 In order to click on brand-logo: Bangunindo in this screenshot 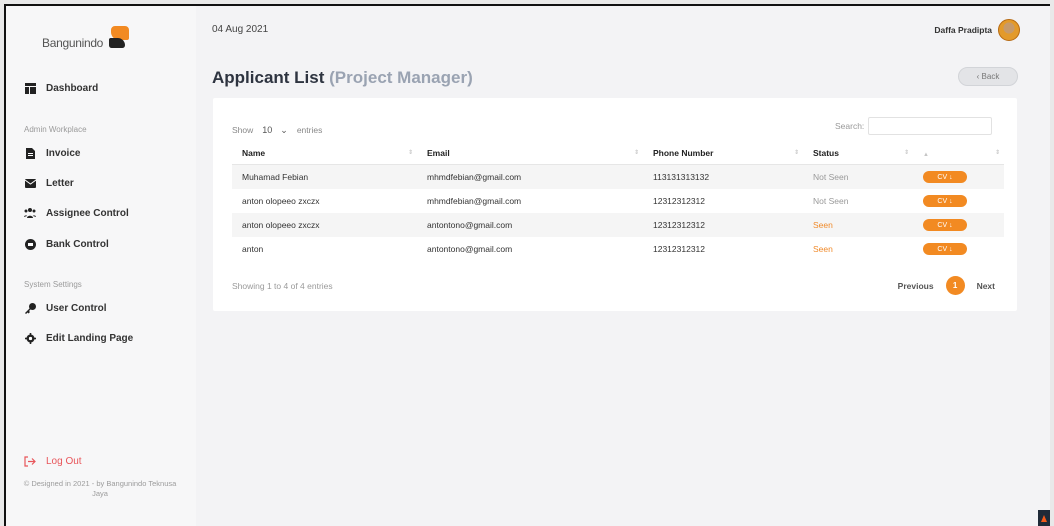, I will do `click(86, 38)`.